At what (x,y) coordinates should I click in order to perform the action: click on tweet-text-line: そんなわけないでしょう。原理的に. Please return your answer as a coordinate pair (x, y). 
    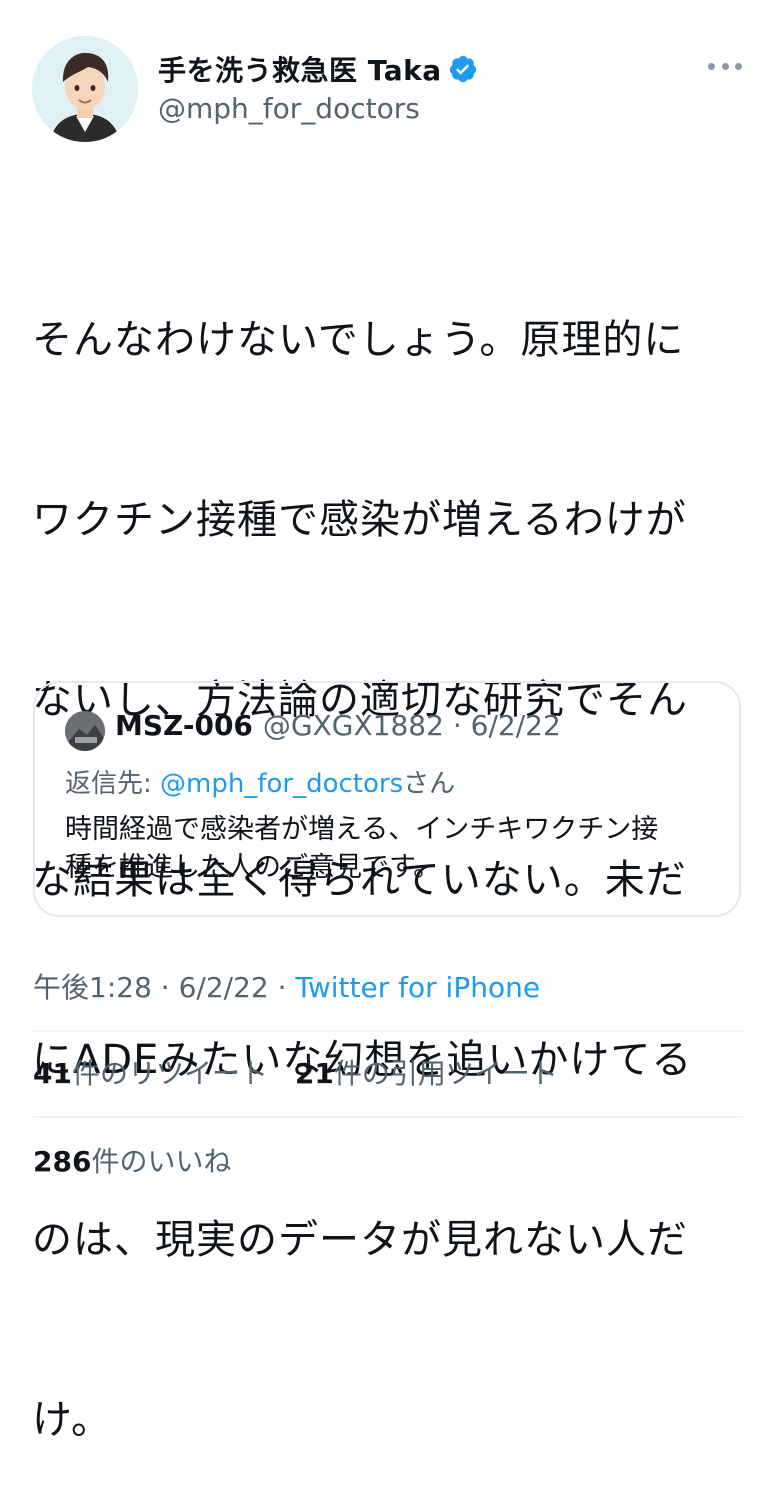
    Looking at the image, I should click on (358, 340).